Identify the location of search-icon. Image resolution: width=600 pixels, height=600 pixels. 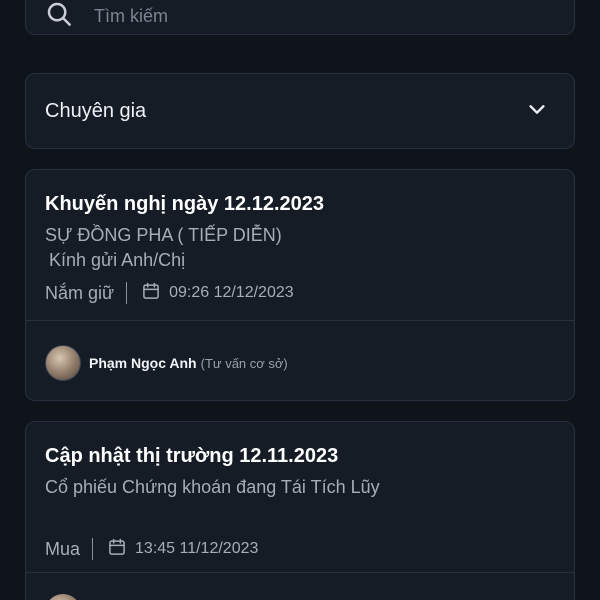
(59, 17).